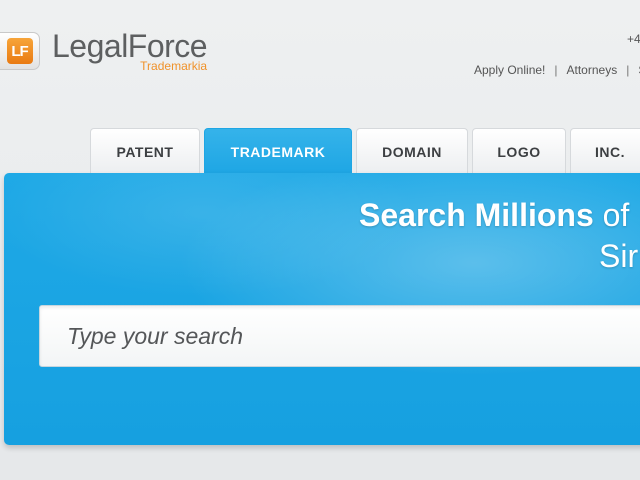 This screenshot has height=480, width=640. What do you see at coordinates (633, 39) in the screenshot?
I see `phone-number: +4` at bounding box center [633, 39].